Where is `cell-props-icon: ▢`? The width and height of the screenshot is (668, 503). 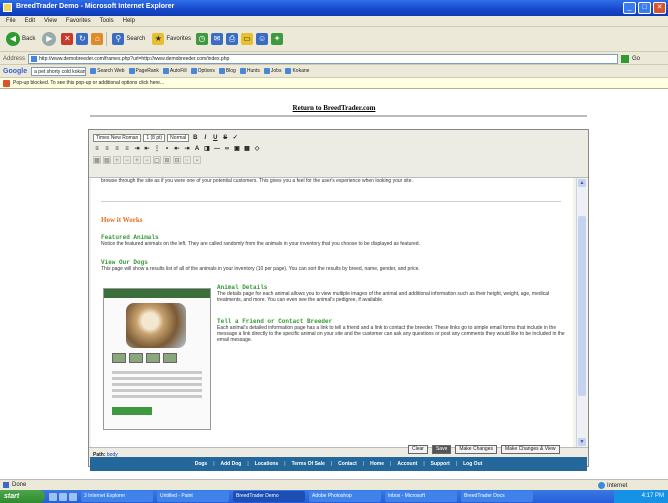 cell-props-icon: ▢ is located at coordinates (157, 160).